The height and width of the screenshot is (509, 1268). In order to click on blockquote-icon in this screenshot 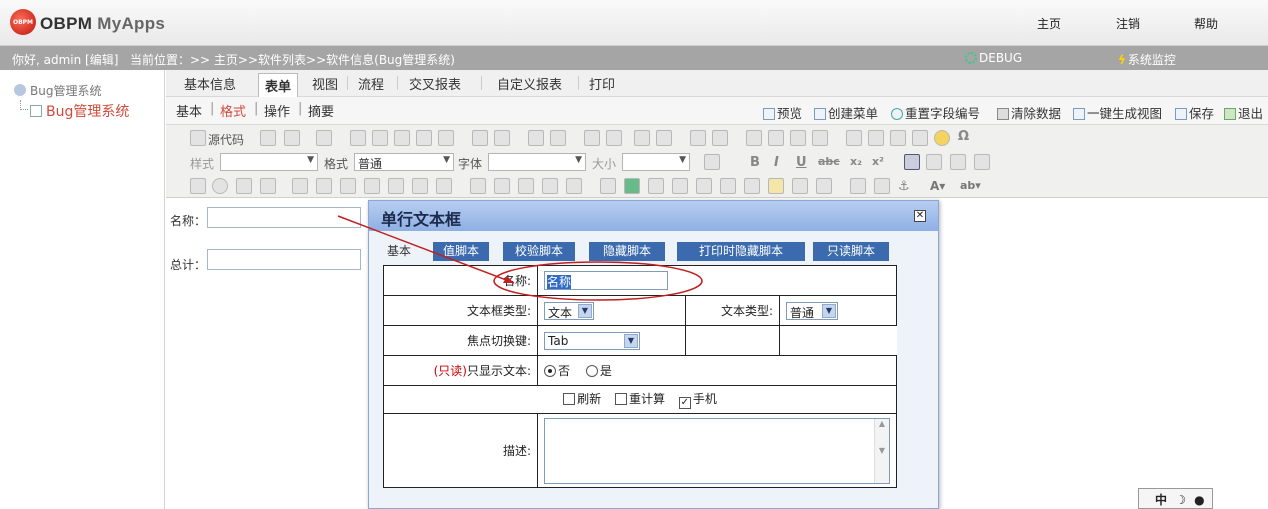, I will do `click(798, 138)`.